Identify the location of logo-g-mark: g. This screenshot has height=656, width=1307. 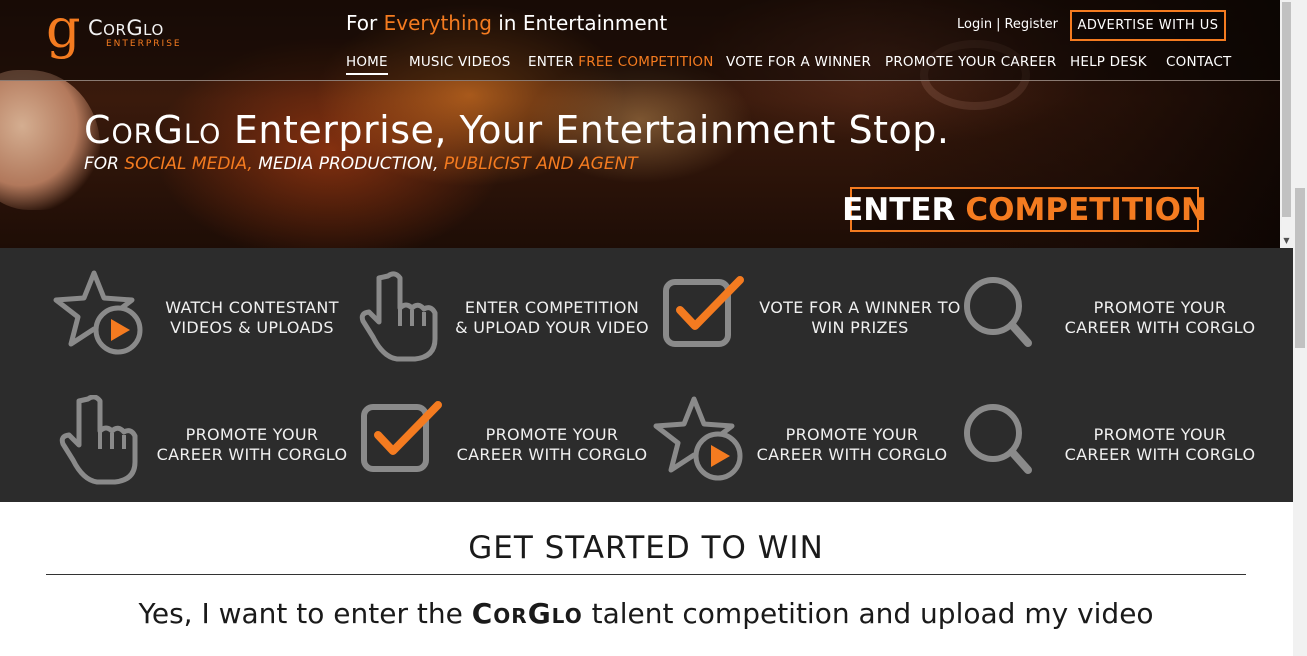
(63, 30).